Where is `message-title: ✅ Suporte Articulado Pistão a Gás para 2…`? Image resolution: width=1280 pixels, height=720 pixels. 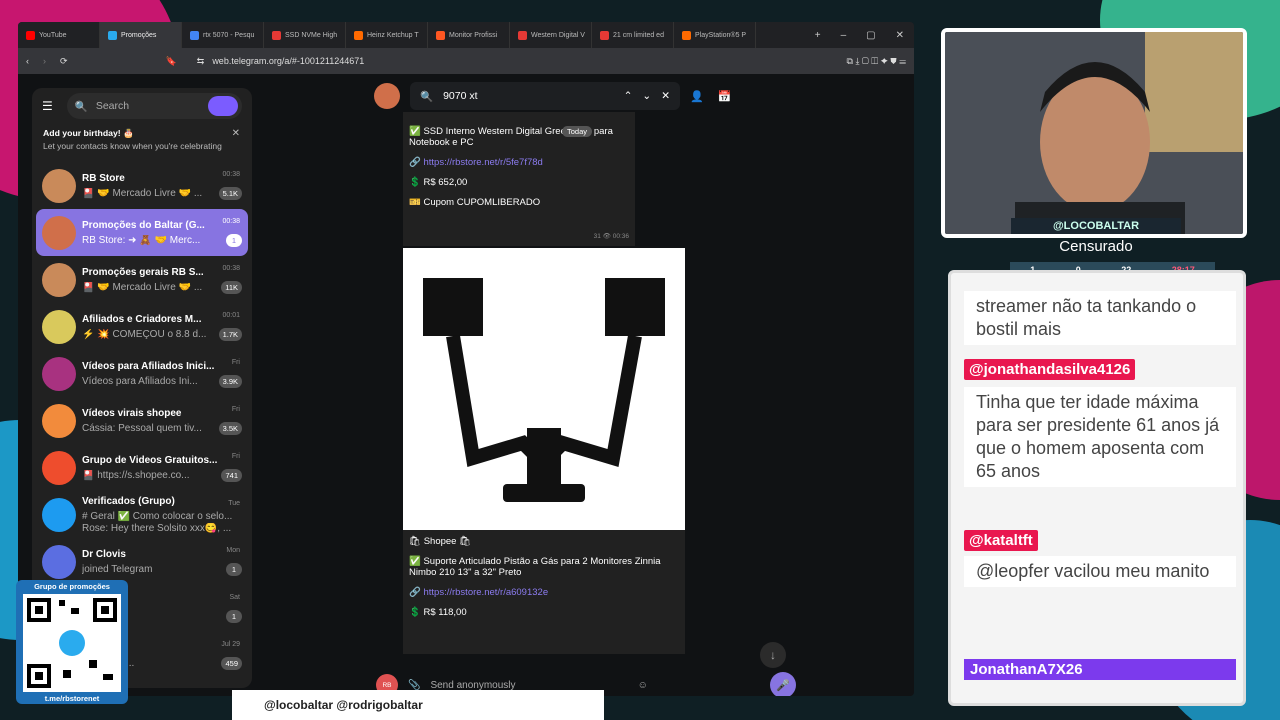
message-title: ✅ Suporte Articulado Pistão a Gás para 2… is located at coordinates (535, 567).